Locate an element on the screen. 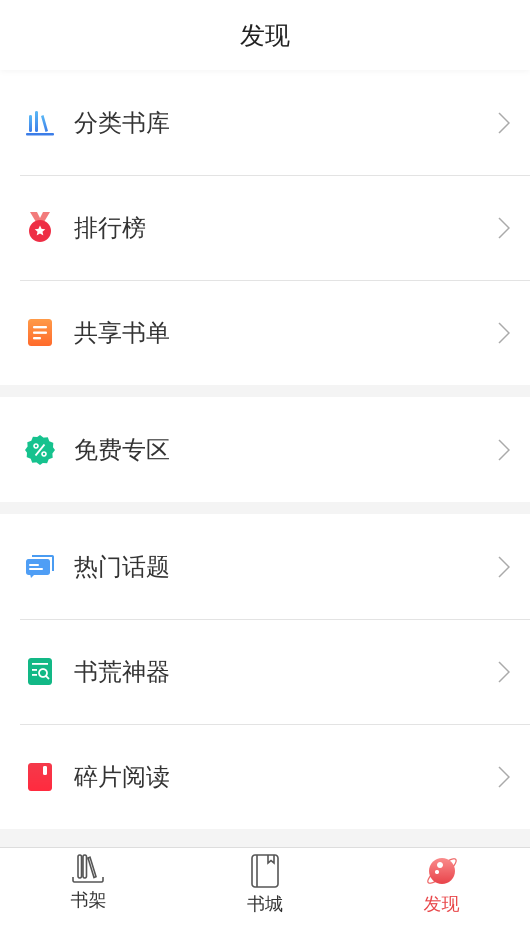 This screenshot has width=530, height=925. menu-label: 热门话题 is located at coordinates (122, 567).